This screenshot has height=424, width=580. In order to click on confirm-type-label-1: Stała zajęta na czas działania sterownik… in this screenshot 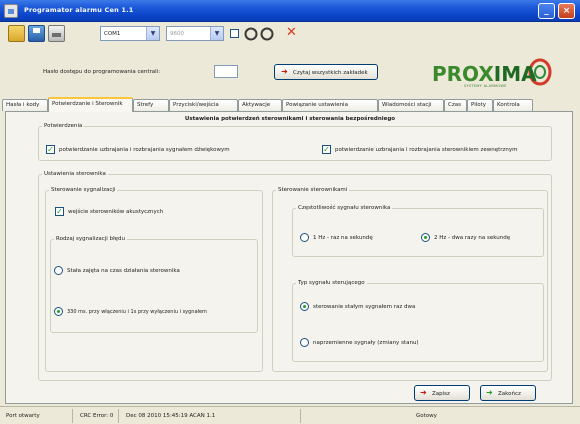, I will do `click(123, 271)`.